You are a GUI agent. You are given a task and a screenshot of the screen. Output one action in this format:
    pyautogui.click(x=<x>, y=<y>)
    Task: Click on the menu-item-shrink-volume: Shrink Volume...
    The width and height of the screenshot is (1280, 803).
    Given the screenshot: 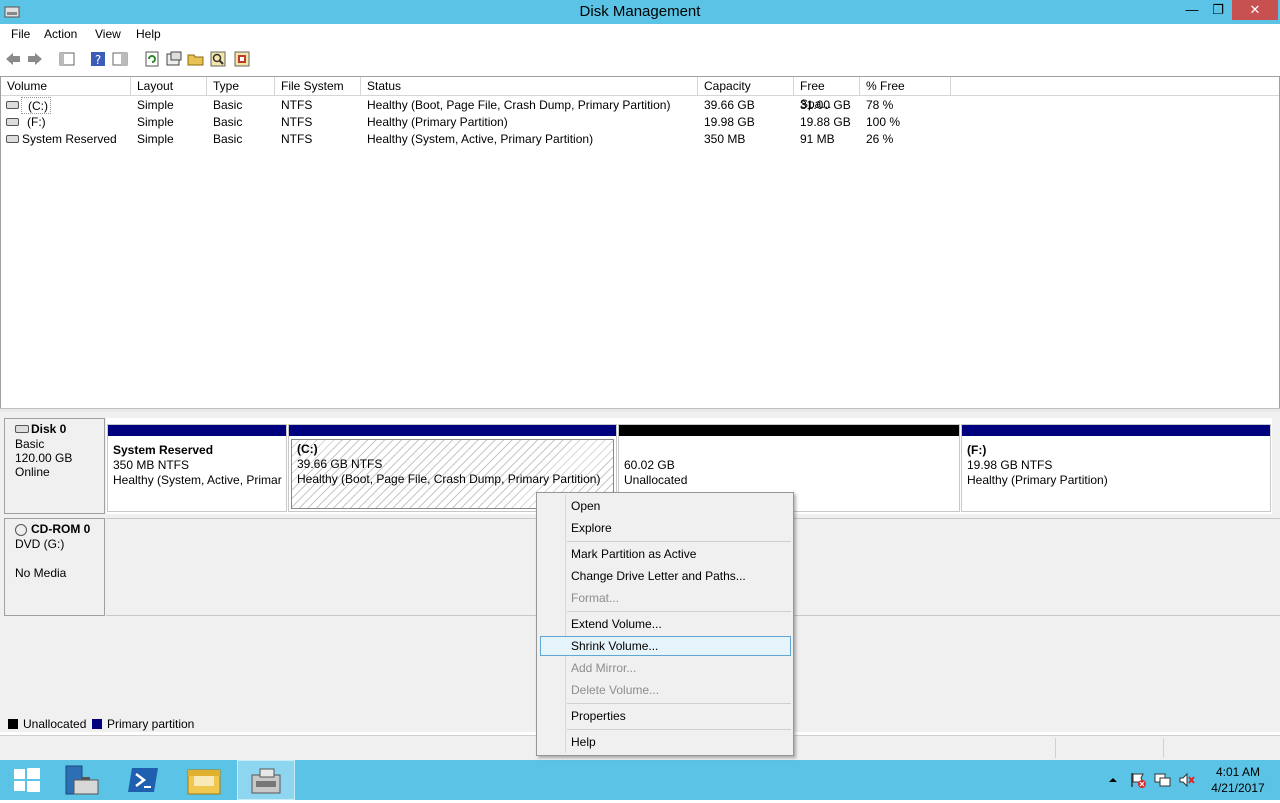 What is the action you would take?
    pyautogui.click(x=614, y=646)
    